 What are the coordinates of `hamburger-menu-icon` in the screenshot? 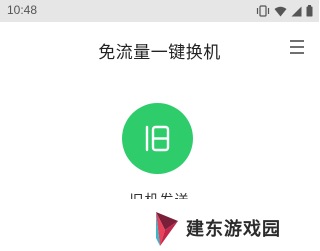 It's located at (297, 47).